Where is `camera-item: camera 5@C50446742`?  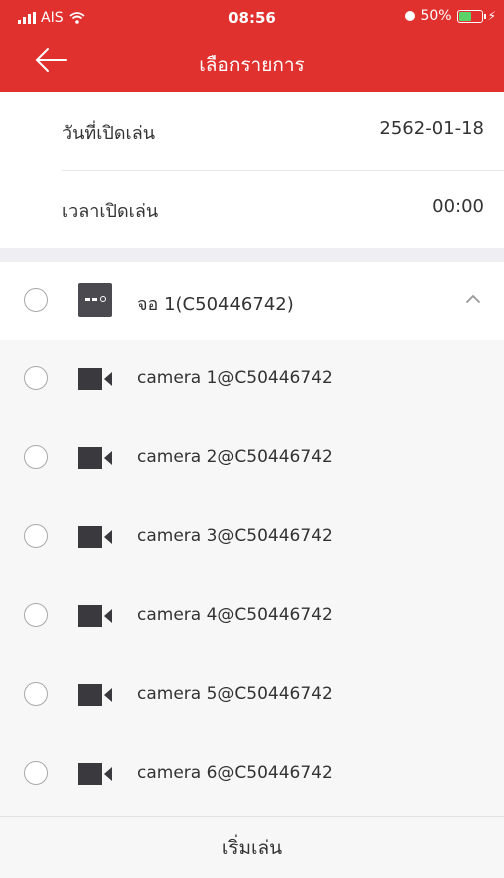
camera-item: camera 5@C50446742 is located at coordinates (252, 695).